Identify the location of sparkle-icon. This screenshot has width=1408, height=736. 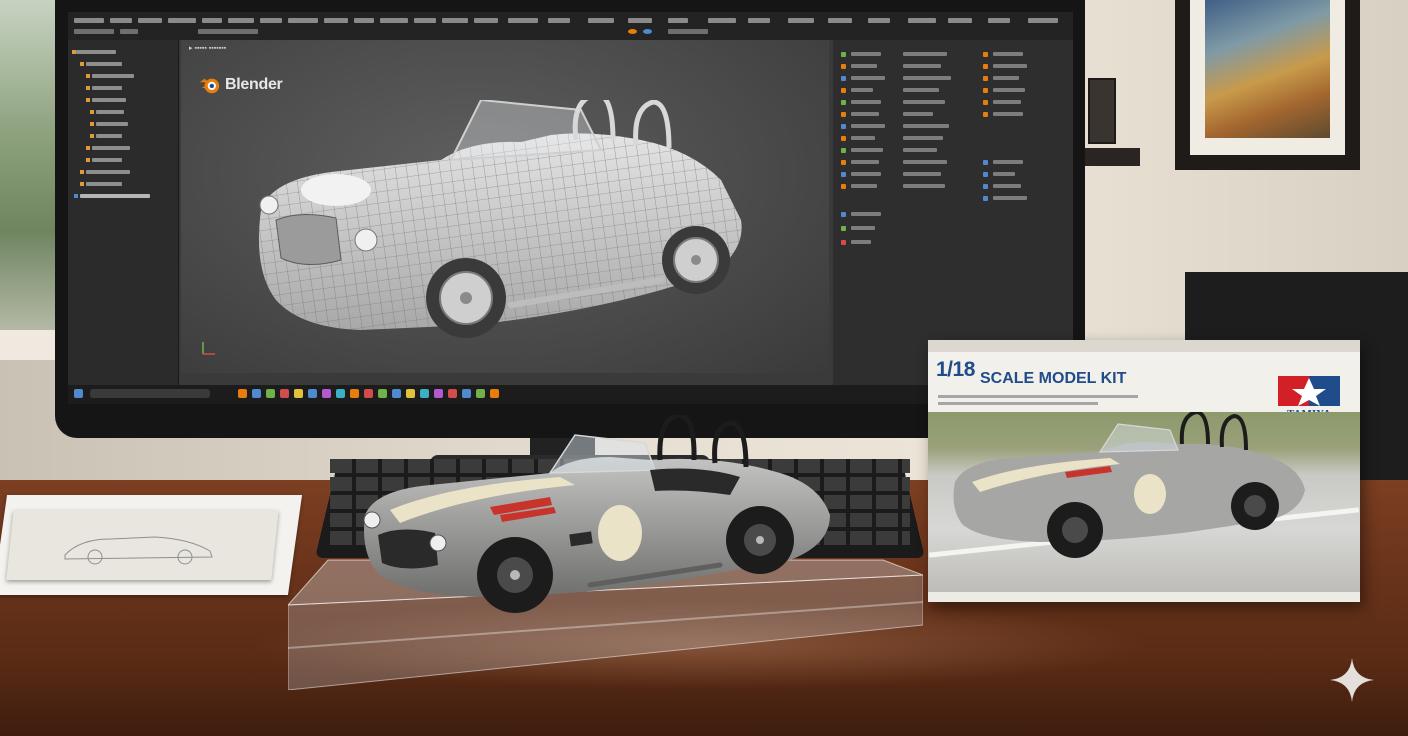
(1352, 680).